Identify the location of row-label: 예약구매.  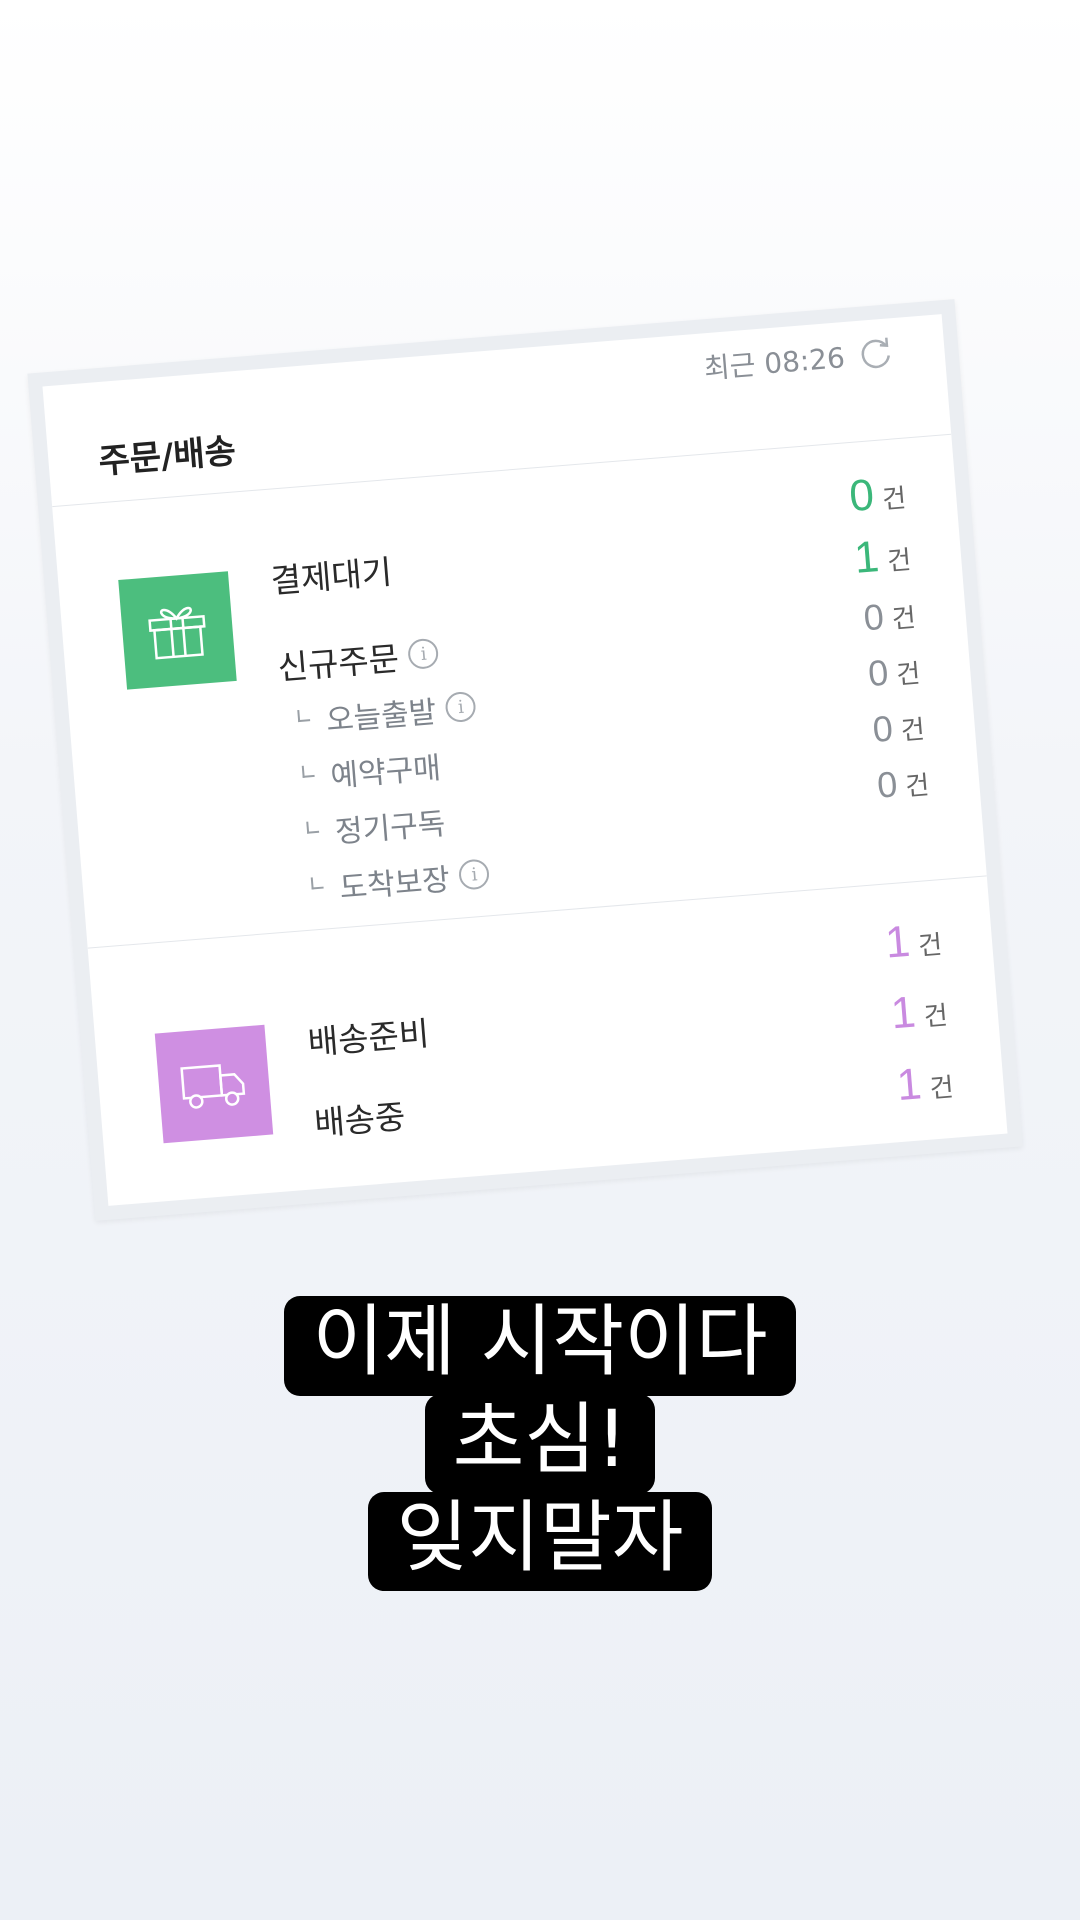
(386, 772).